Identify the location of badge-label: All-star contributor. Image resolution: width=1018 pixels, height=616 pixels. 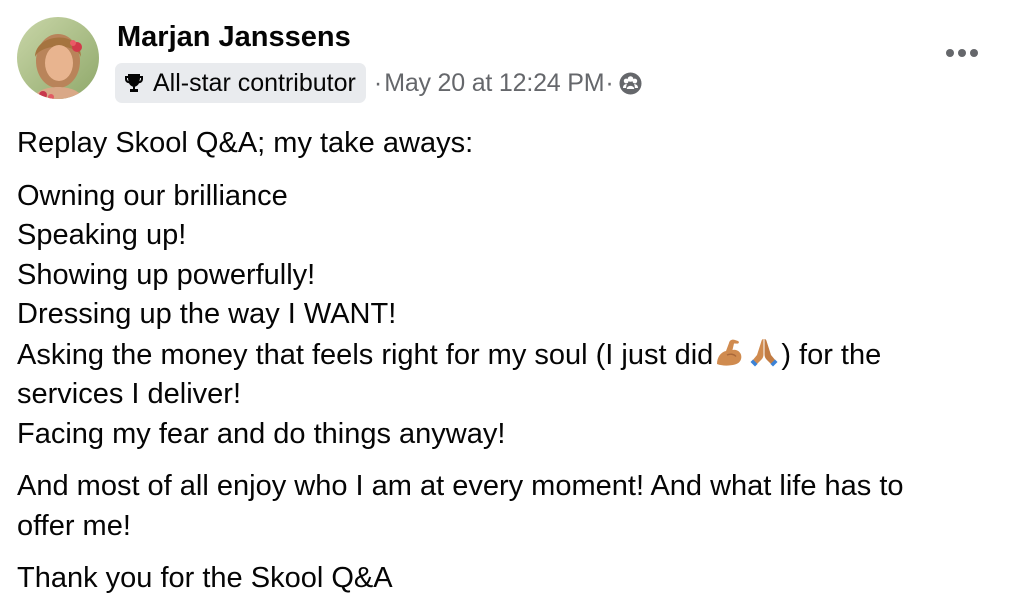
(254, 82).